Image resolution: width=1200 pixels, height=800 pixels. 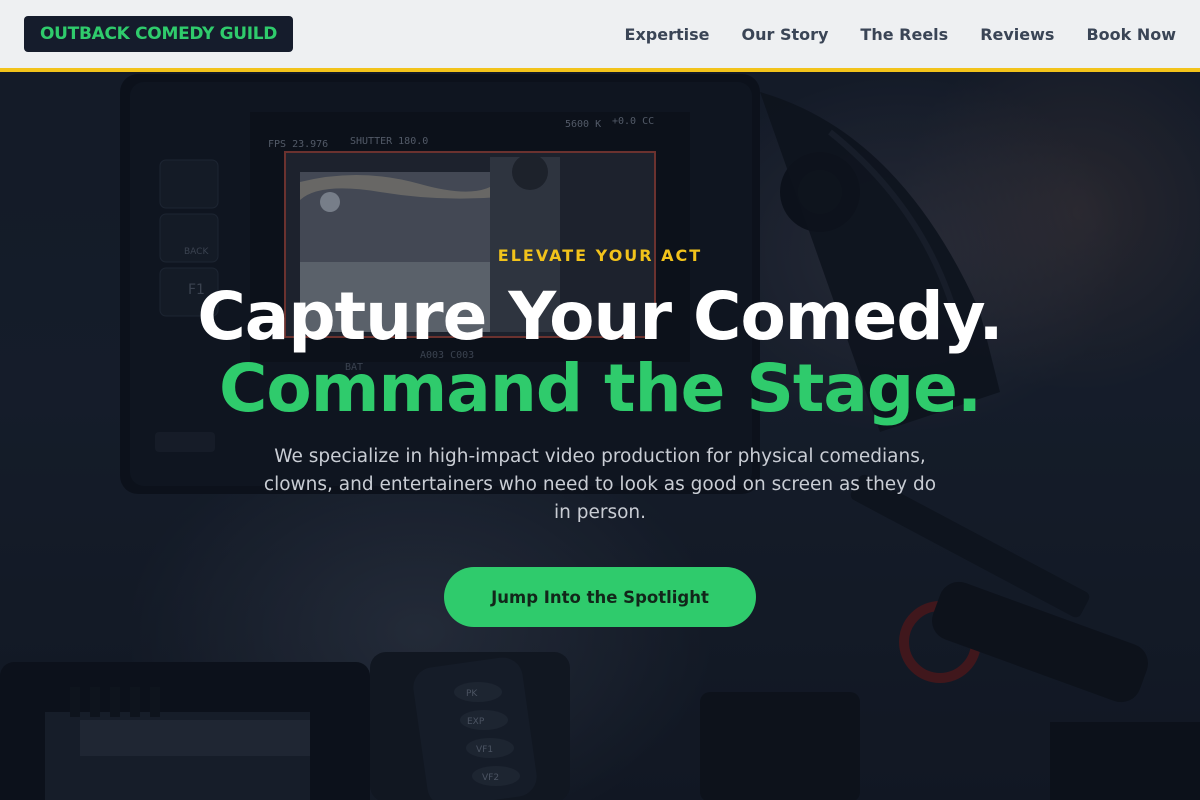 I want to click on nav-link-our-story: Our Story, so click(x=784, y=34).